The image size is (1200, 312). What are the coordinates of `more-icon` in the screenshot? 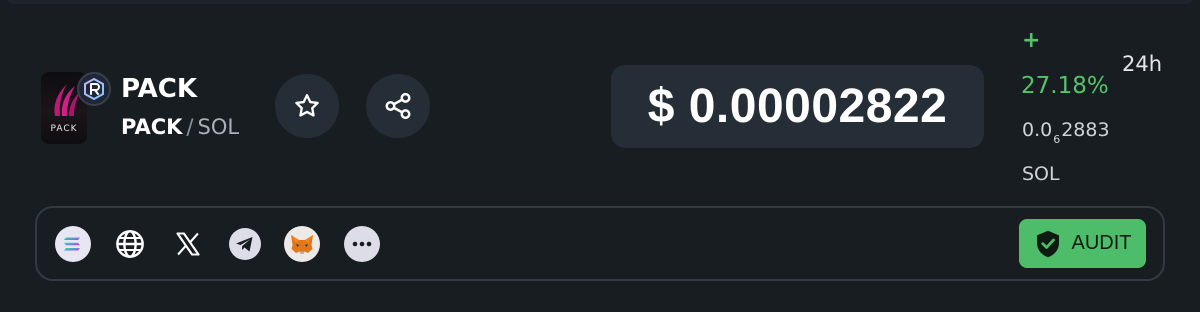 It's located at (362, 244).